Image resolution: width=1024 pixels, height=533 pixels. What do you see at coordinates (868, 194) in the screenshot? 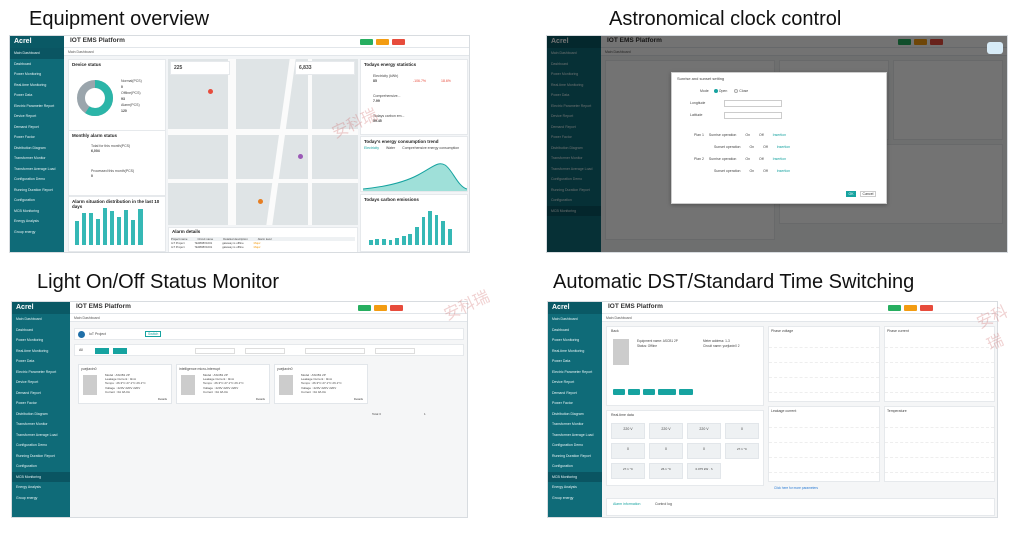
I see `cancel-button: Cancel` at bounding box center [868, 194].